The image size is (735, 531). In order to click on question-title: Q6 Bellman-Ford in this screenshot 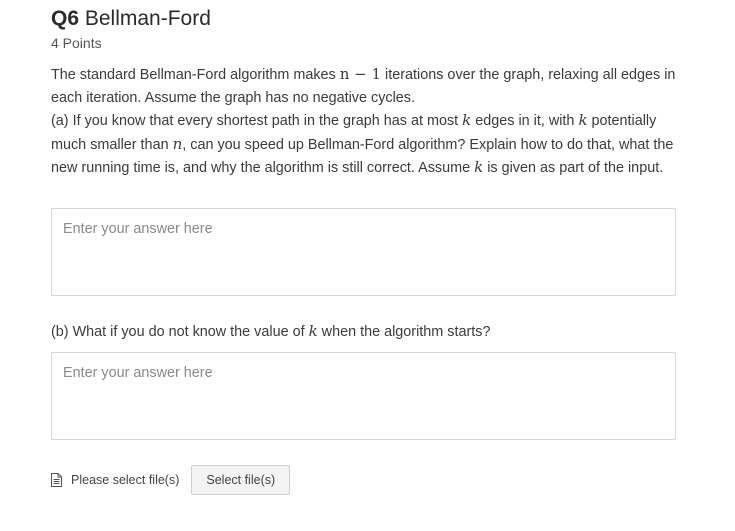, I will do `click(131, 19)`.